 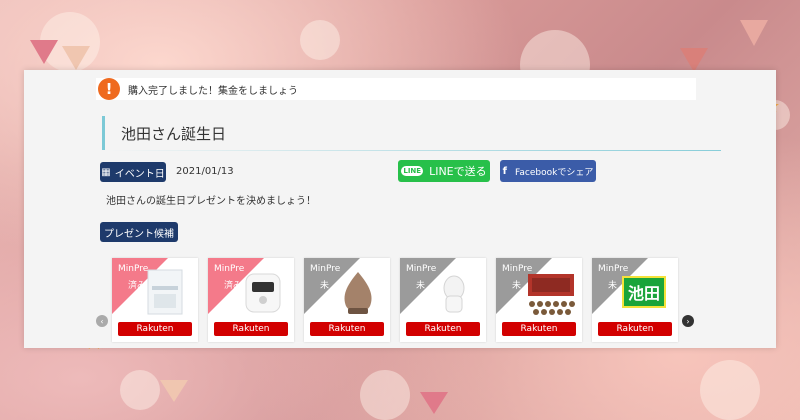 What do you see at coordinates (205, 171) in the screenshot?
I see `event-date: 2021/01/13` at bounding box center [205, 171].